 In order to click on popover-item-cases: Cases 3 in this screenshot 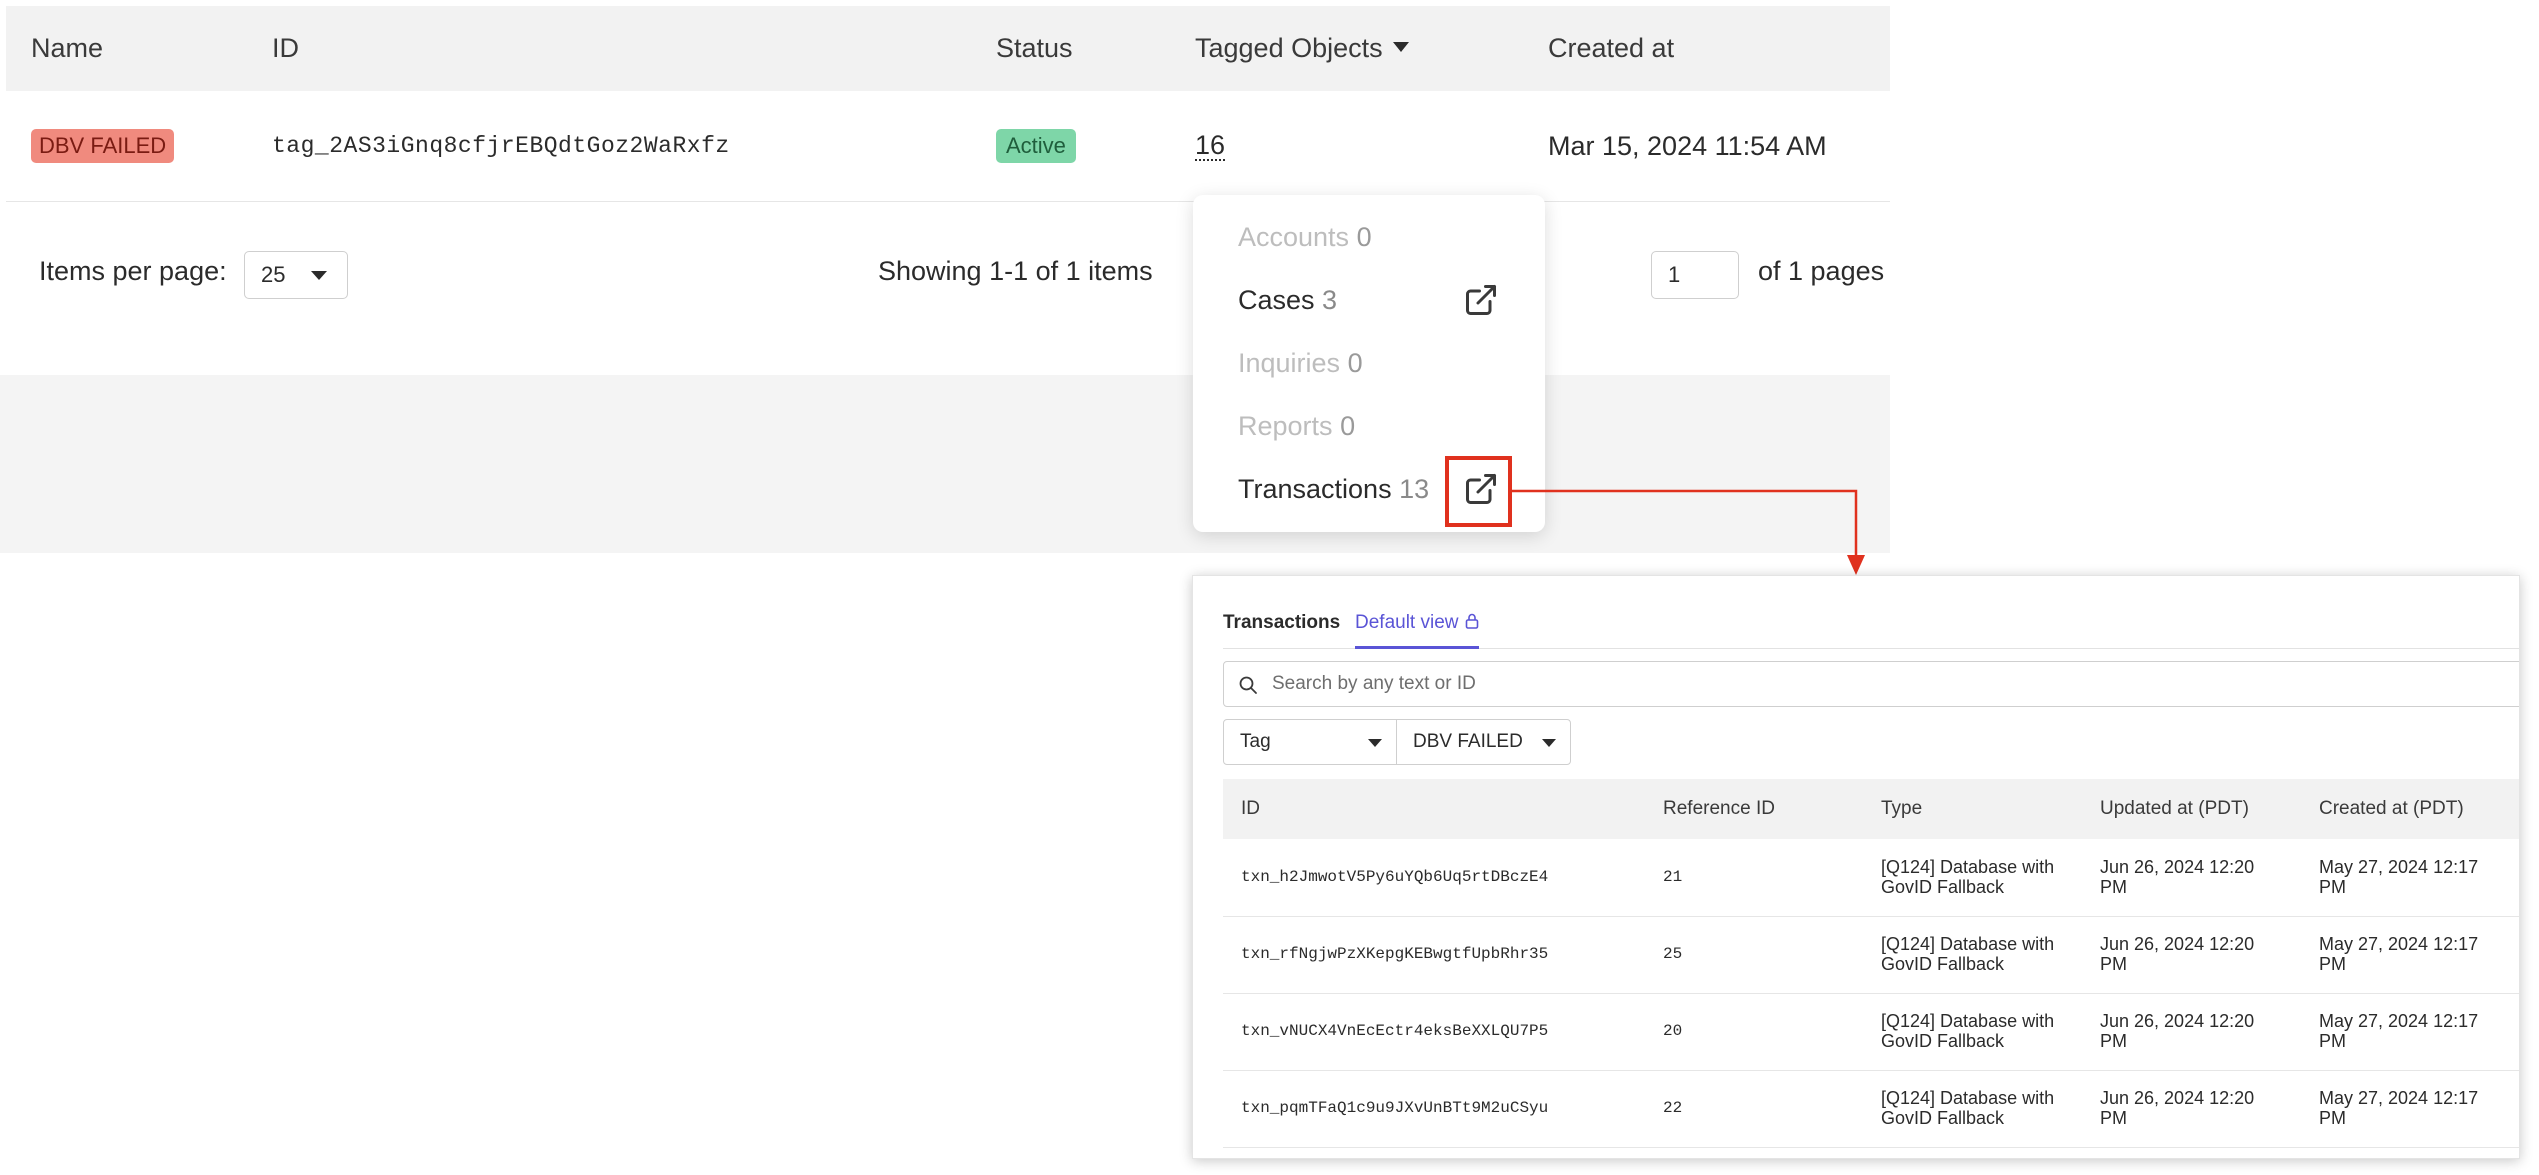, I will do `click(1287, 300)`.